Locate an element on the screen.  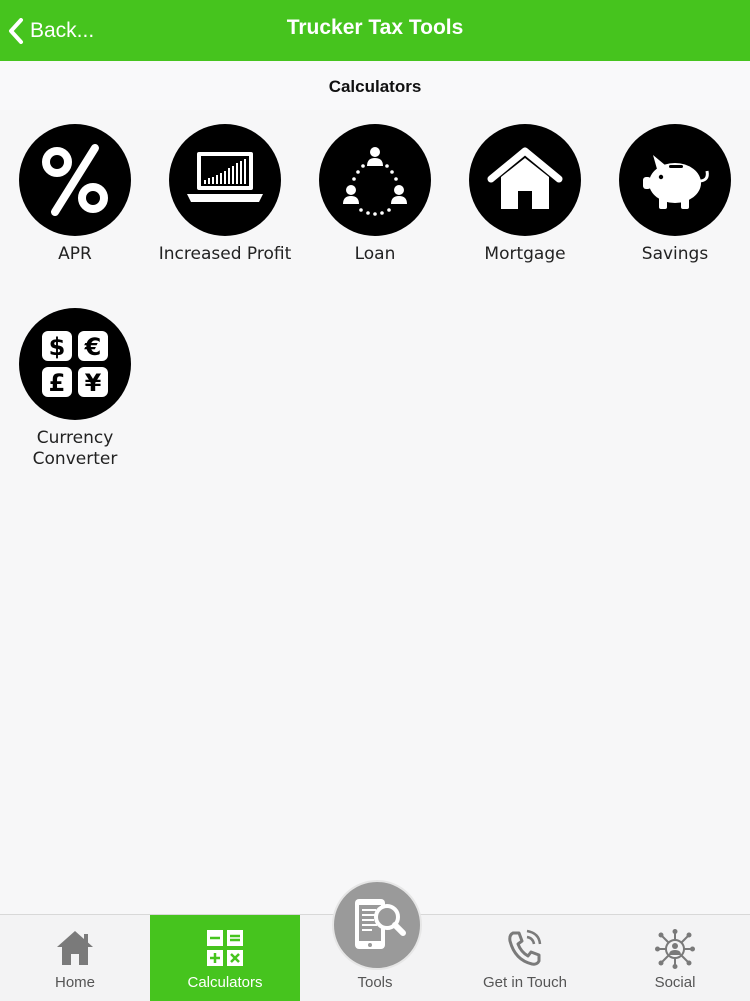
calculator-increased-profit: Increased Profit is located at coordinates (225, 194).